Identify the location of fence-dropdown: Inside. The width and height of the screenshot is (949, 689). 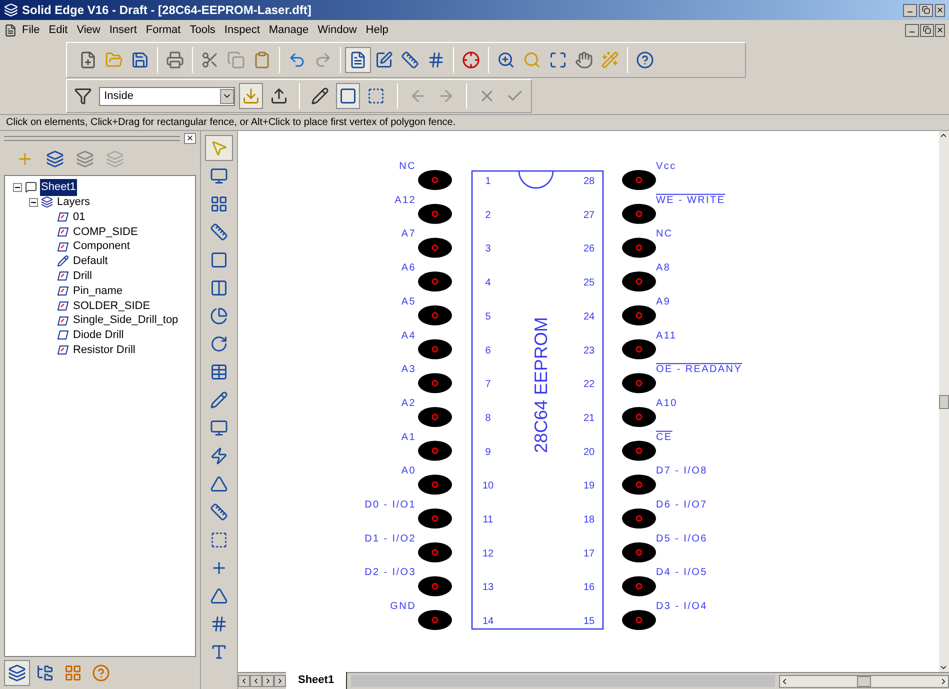
(167, 96).